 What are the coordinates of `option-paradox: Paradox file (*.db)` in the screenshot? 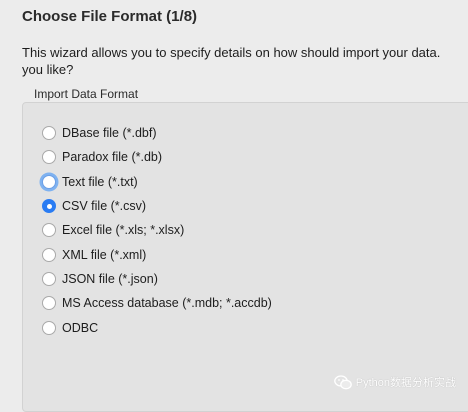 It's located at (157, 157).